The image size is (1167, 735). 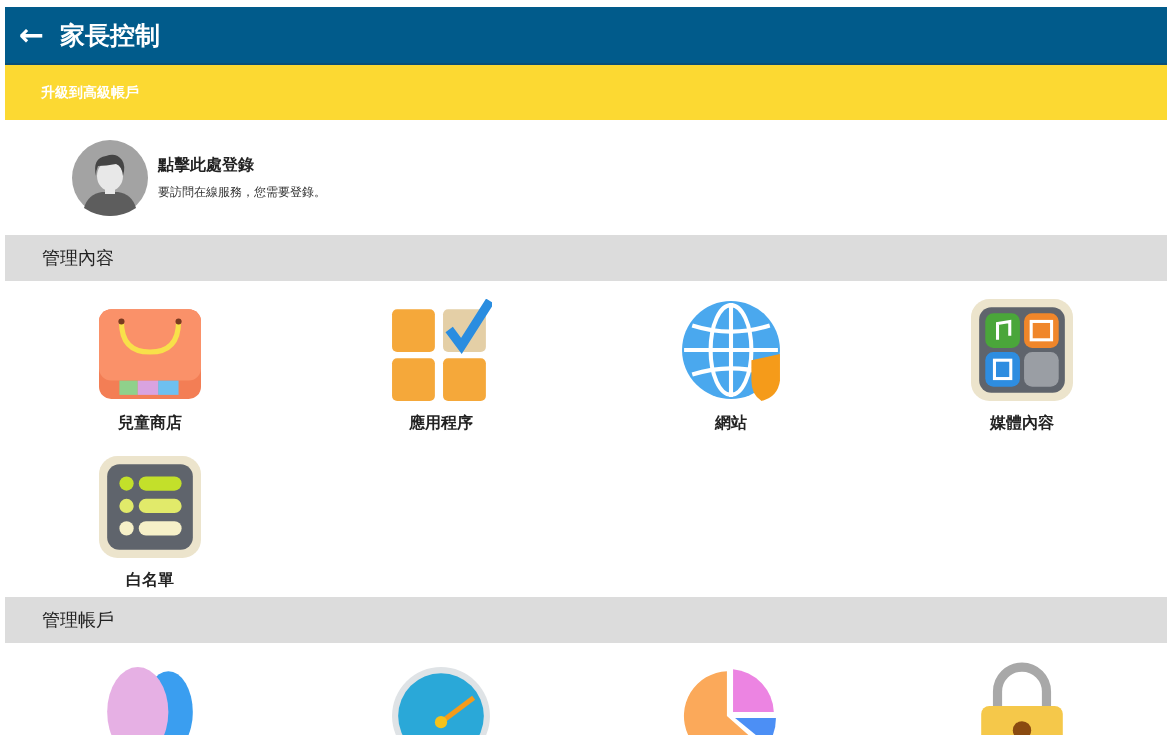 I want to click on item-label: 白名單, so click(x=150, y=580).